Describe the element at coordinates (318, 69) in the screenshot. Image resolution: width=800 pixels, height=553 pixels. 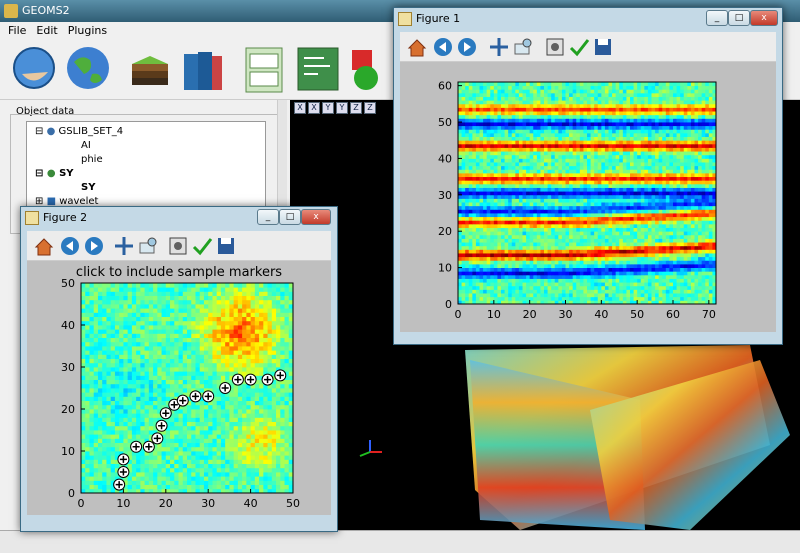
I see `board-icon` at that location.